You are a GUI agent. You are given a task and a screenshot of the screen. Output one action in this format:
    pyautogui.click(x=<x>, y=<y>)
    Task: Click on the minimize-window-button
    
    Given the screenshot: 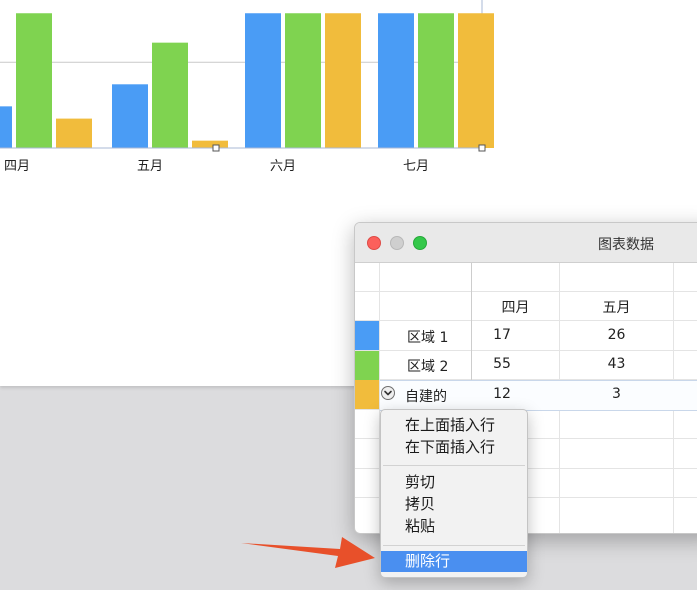 What is the action you would take?
    pyautogui.click(x=397, y=243)
    